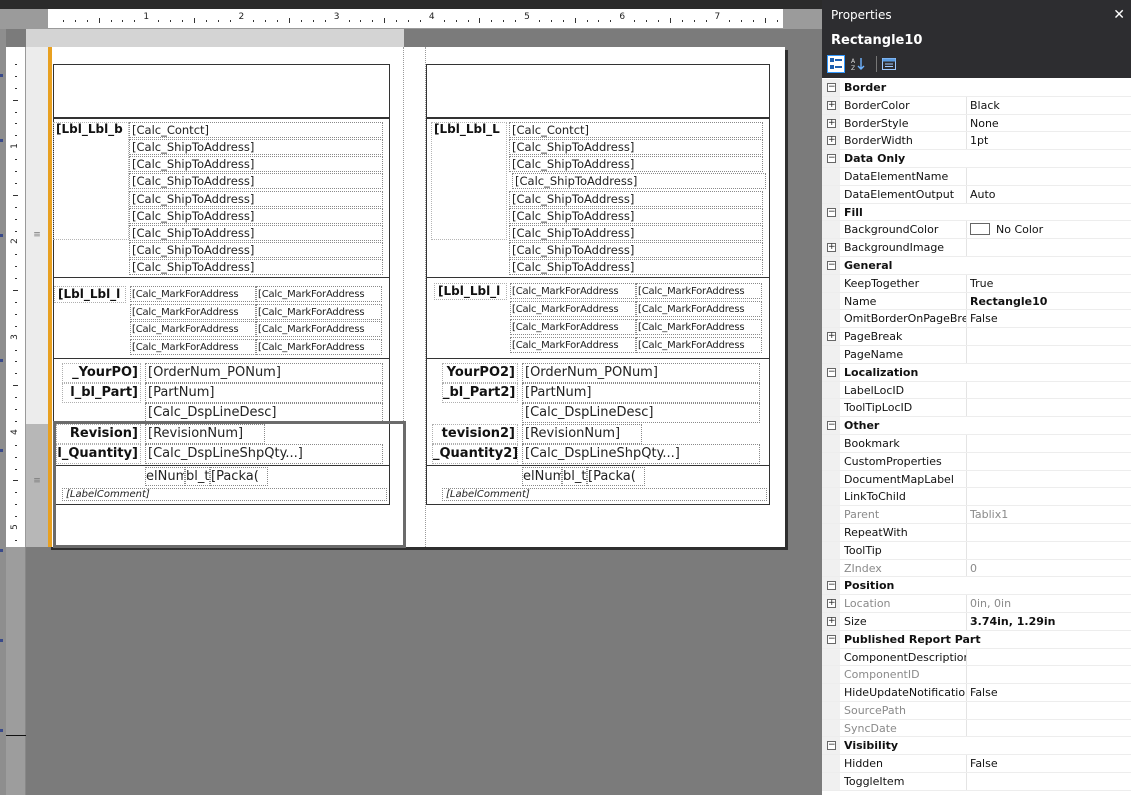 This screenshot has width=1131, height=795. Describe the element at coordinates (1050, 569) in the screenshot. I see `property-value: 0` at that location.